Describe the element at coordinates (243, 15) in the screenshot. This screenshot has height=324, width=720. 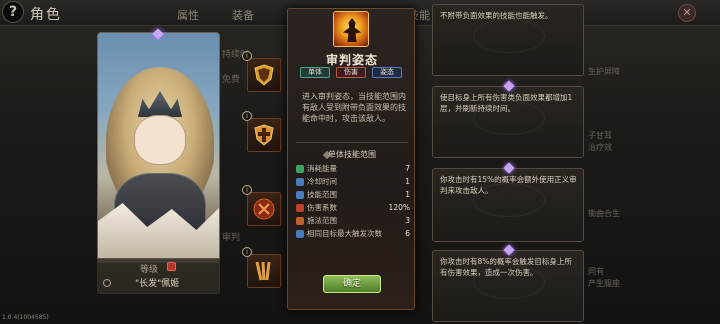
I see `tab-equipment: 装备` at that location.